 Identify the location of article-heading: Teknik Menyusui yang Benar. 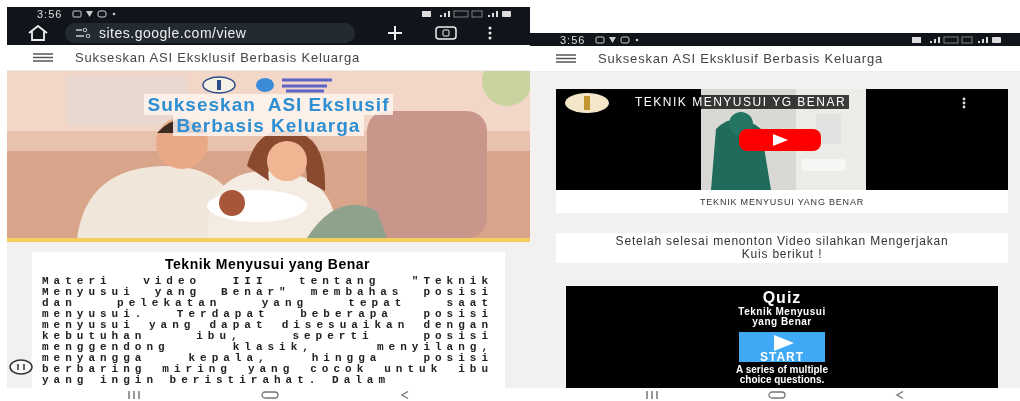
(267, 264).